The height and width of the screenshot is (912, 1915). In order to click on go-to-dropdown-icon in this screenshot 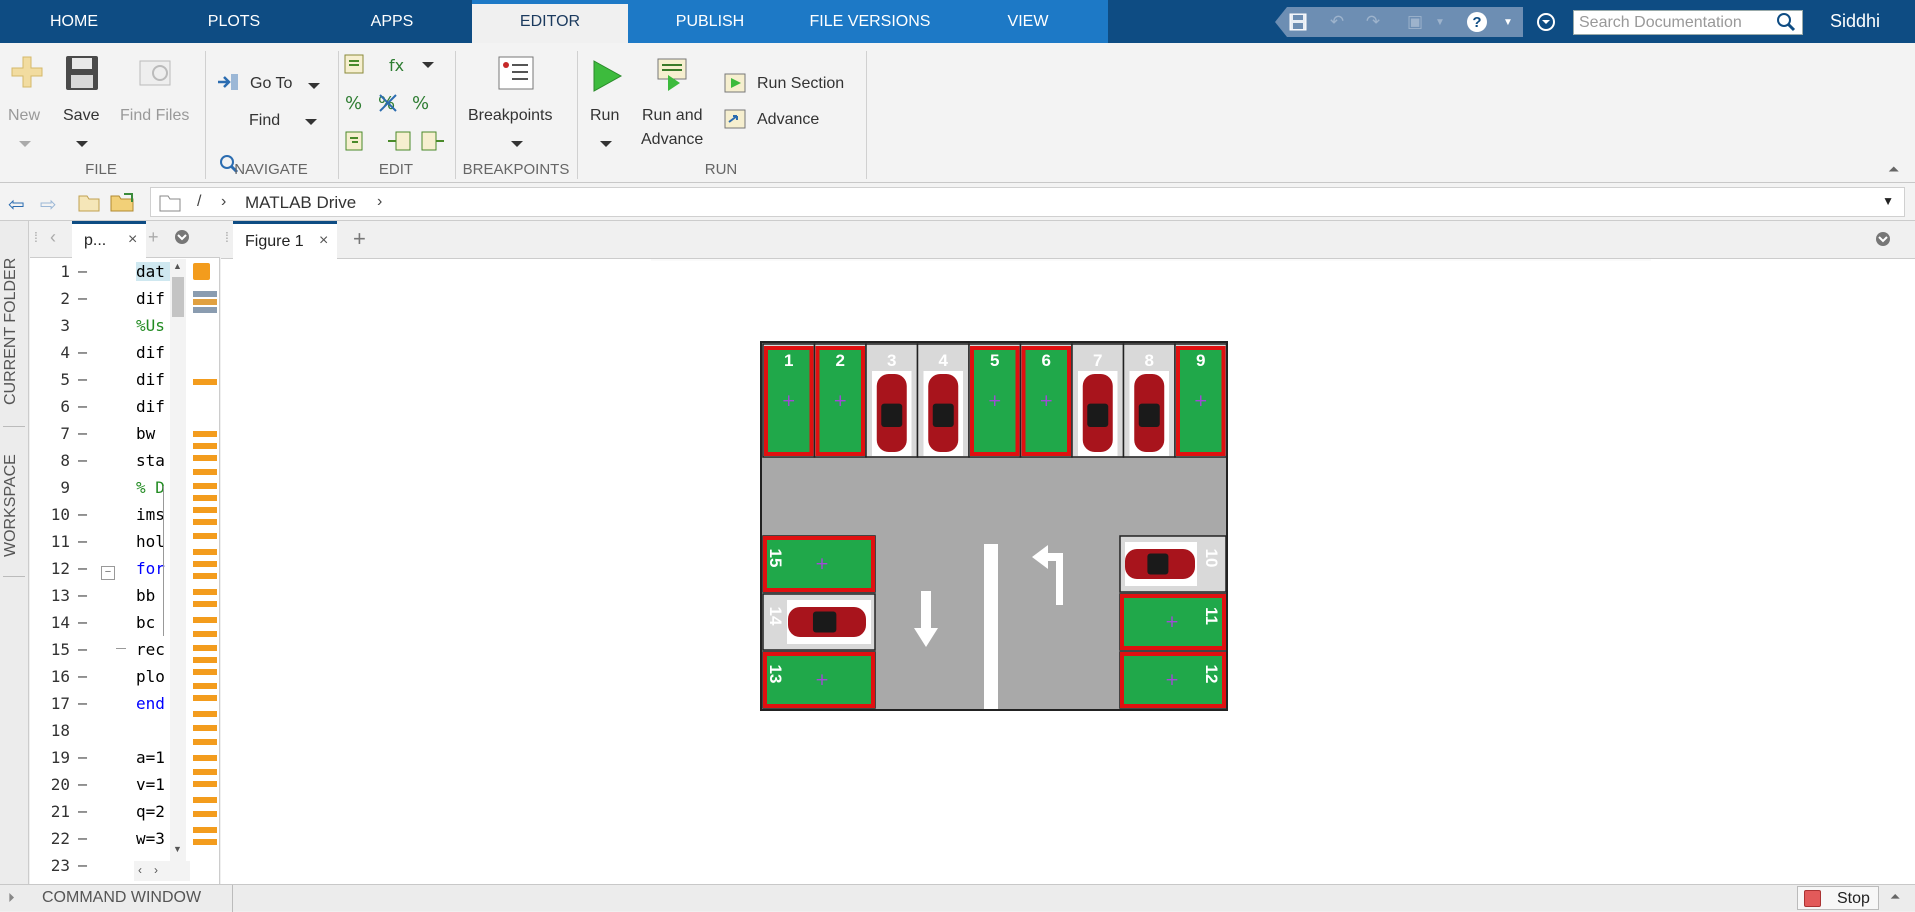, I will do `click(314, 86)`.